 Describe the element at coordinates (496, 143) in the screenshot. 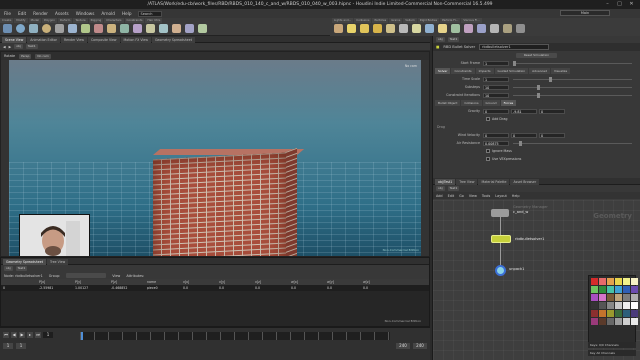

I see `air-resistance-input: 0.00875` at that location.